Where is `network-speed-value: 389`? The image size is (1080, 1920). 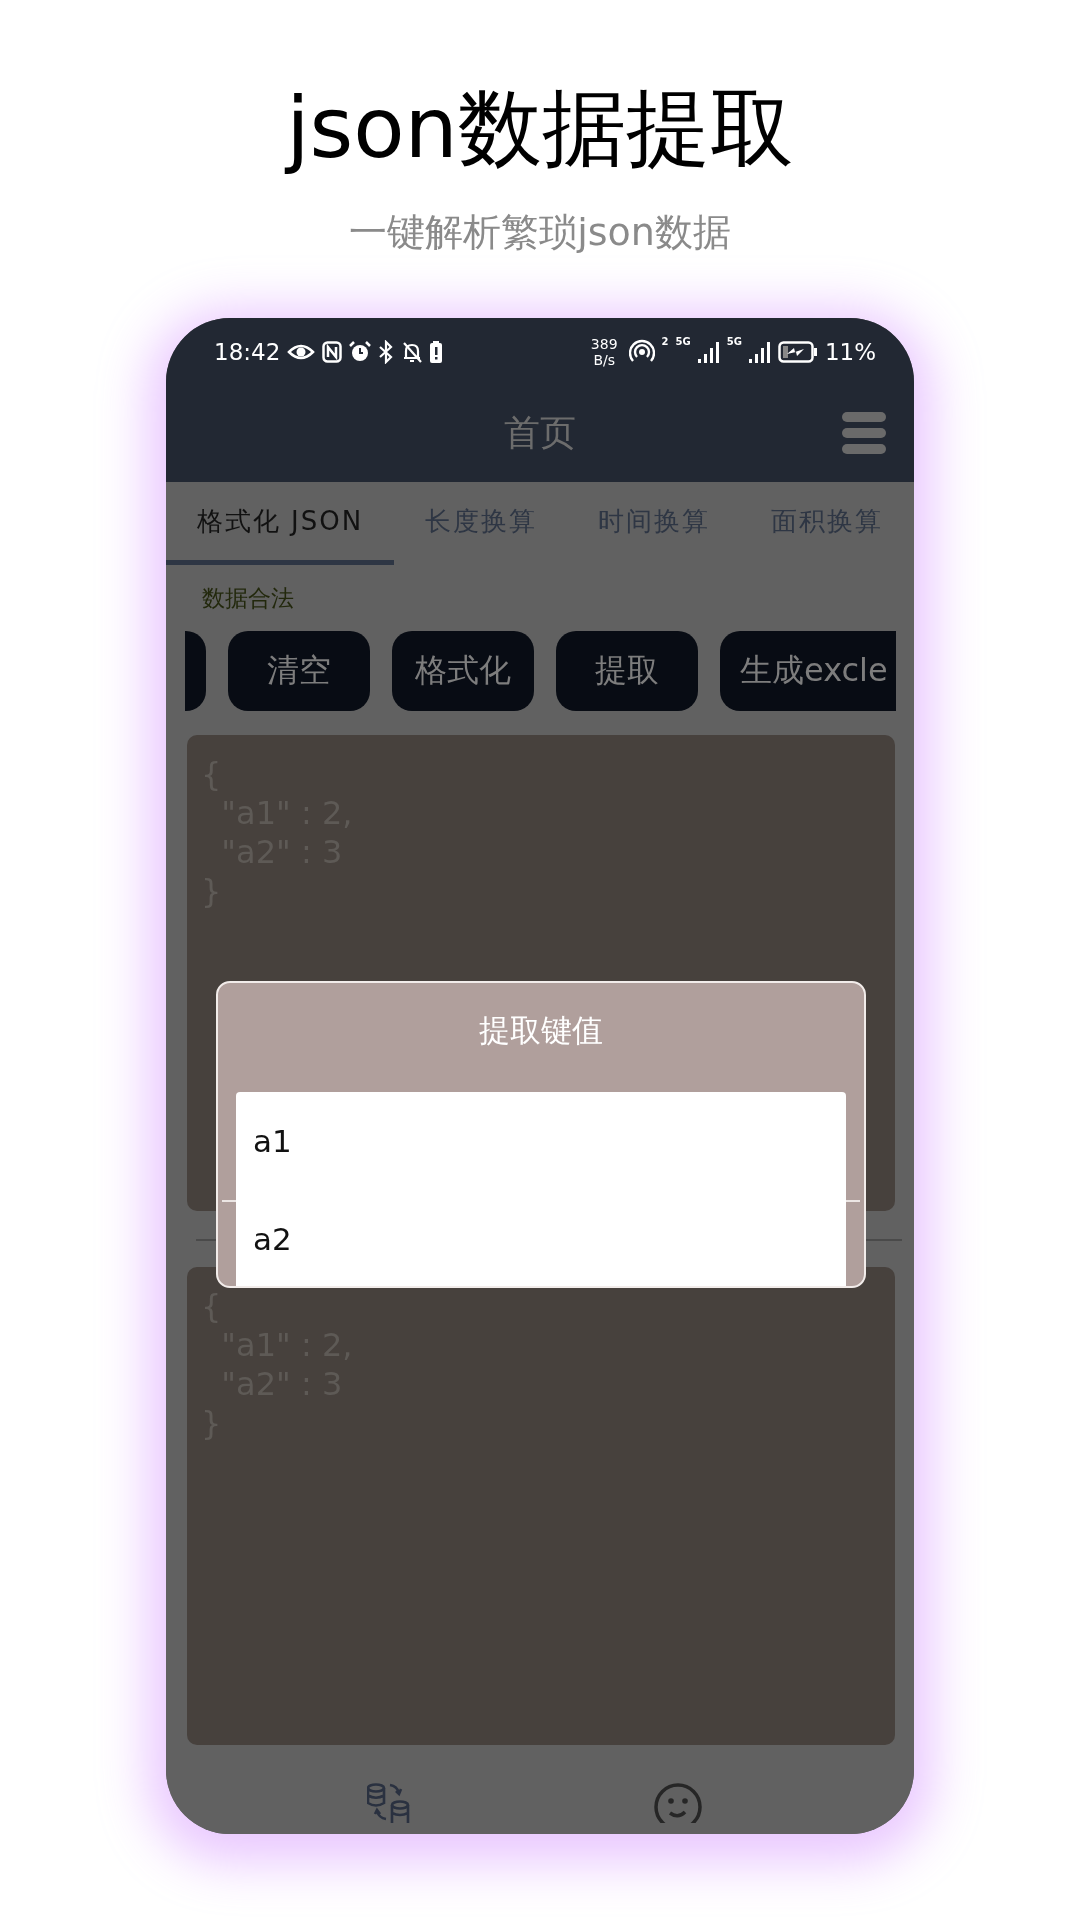
network-speed-value: 389 is located at coordinates (604, 343).